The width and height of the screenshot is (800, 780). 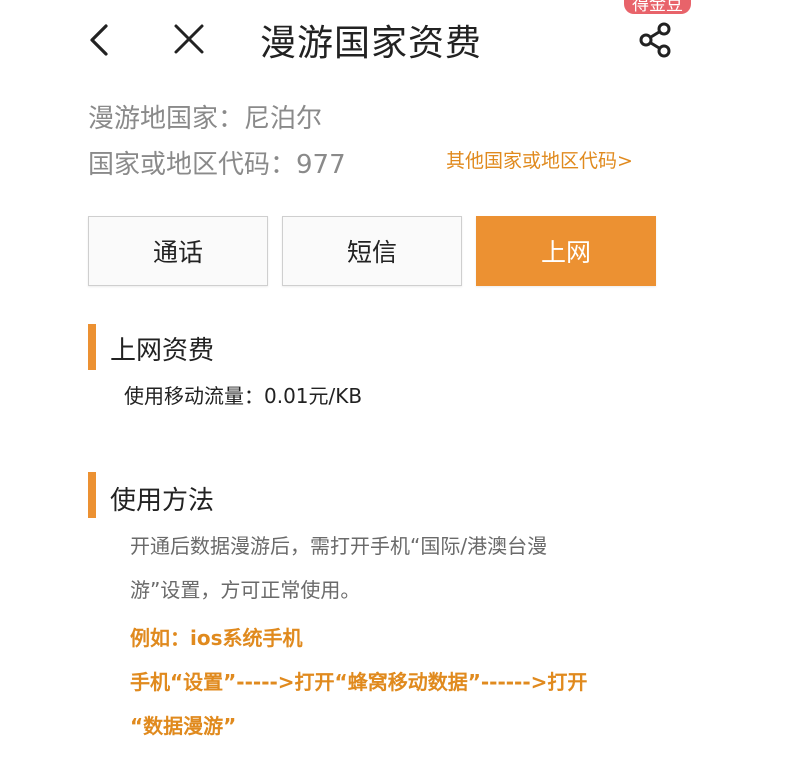 I want to click on data-rate-title: 上网资费, so click(x=162, y=351).